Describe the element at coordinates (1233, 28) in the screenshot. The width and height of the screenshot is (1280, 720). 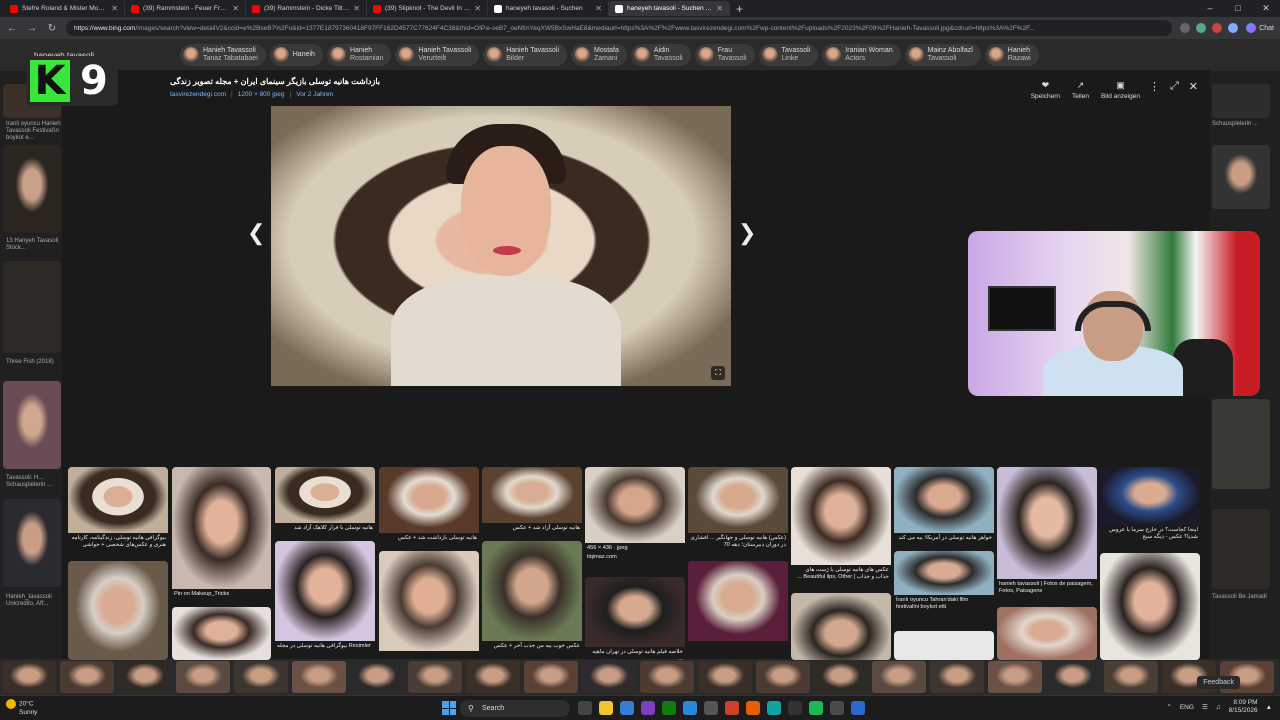
I see `profile-icon` at that location.